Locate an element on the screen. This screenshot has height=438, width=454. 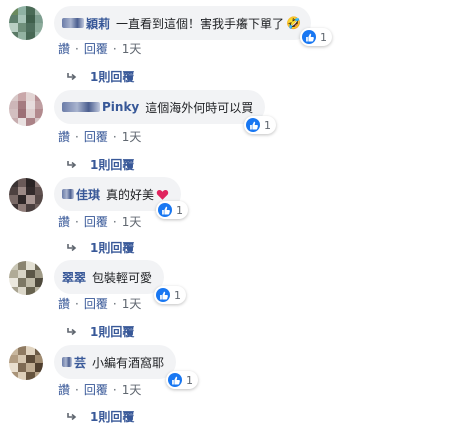
commenter-name-text: 翠翠 is located at coordinates (74, 277).